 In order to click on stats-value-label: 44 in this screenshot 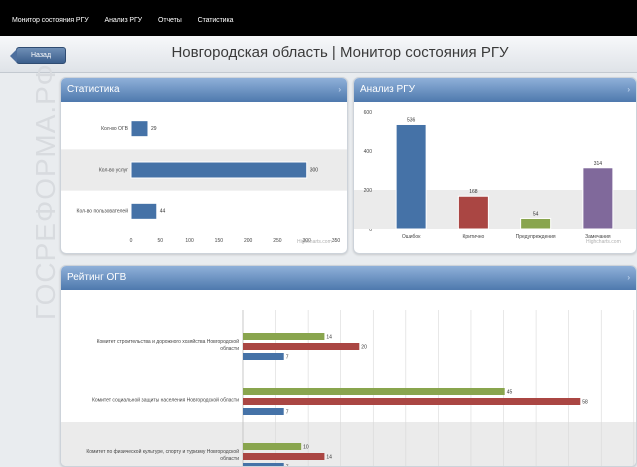, I will do `click(163, 212)`.